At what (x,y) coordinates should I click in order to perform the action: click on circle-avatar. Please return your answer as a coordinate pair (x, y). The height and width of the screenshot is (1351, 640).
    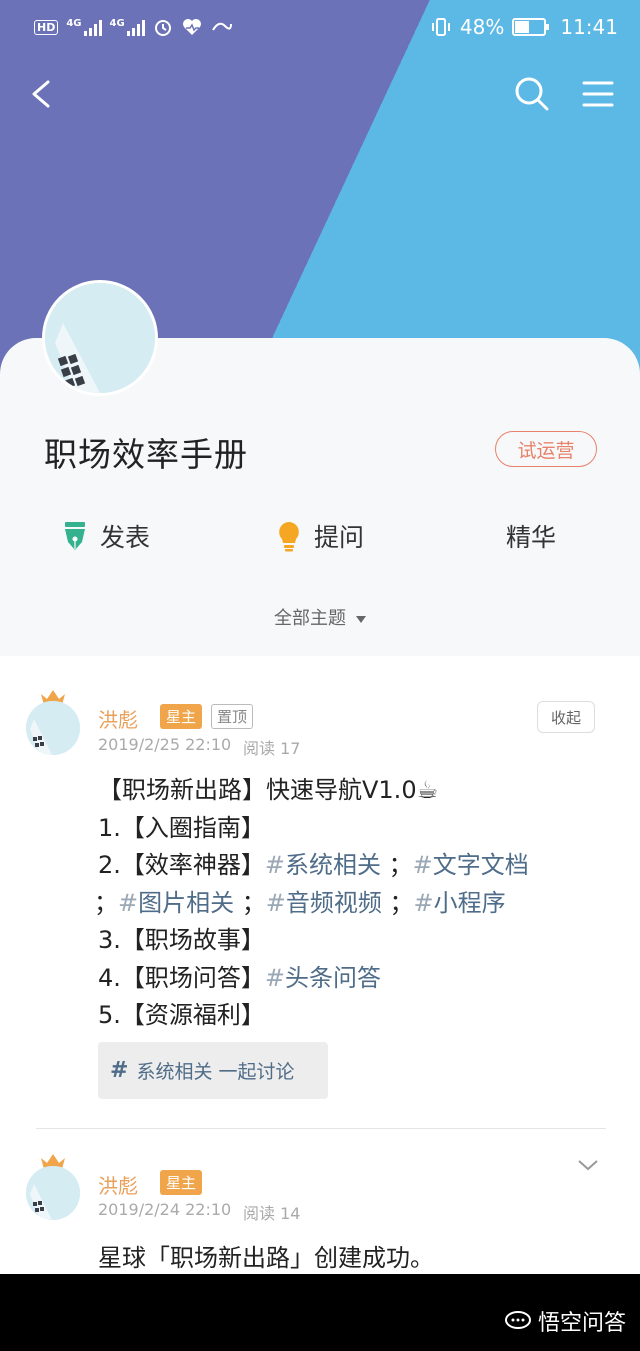
    Looking at the image, I should click on (100, 338).